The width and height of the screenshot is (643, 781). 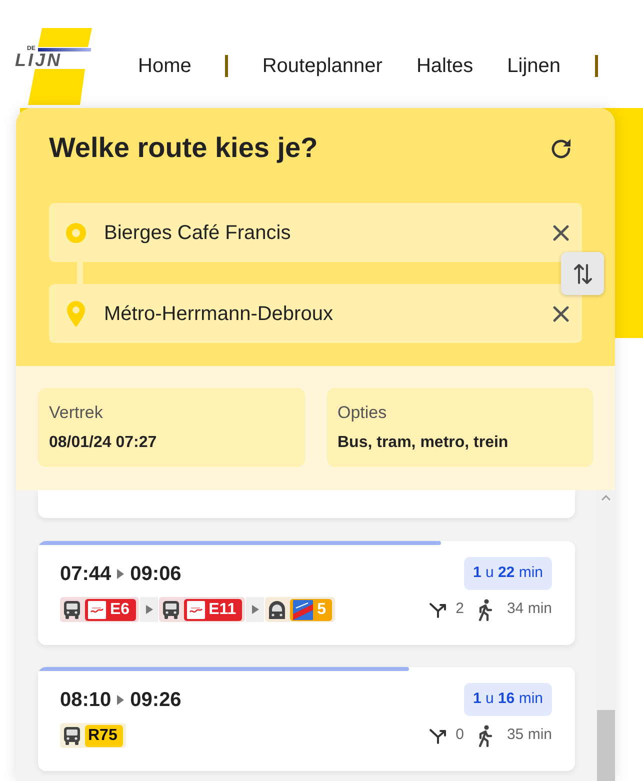 I want to click on logo-text: LIJN, so click(x=38, y=60).